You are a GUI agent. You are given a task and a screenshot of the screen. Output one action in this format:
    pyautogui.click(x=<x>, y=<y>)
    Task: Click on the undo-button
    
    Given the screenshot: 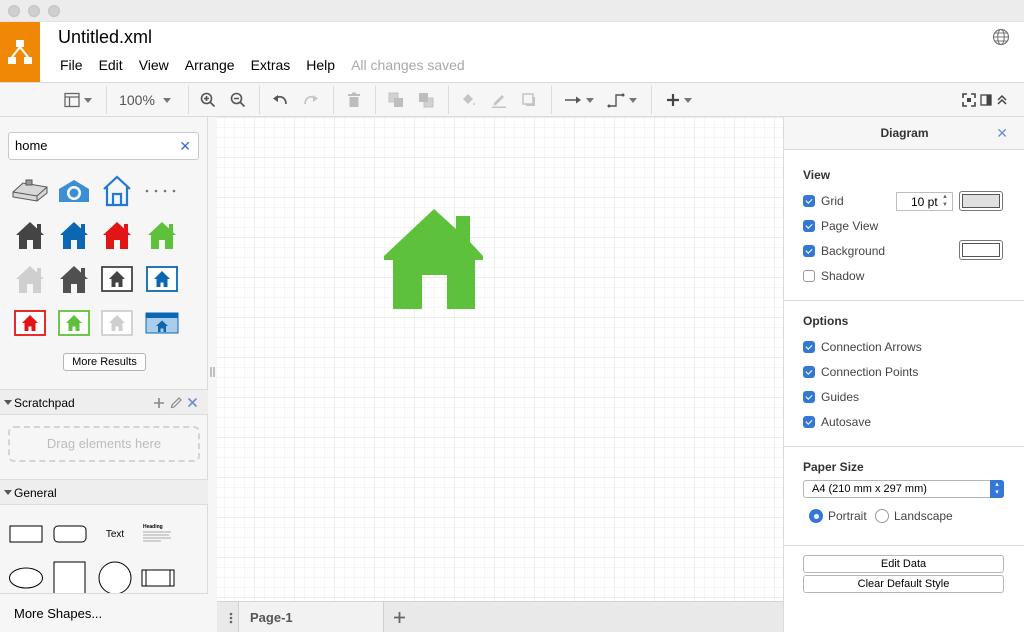 What is the action you would take?
    pyautogui.click(x=280, y=100)
    